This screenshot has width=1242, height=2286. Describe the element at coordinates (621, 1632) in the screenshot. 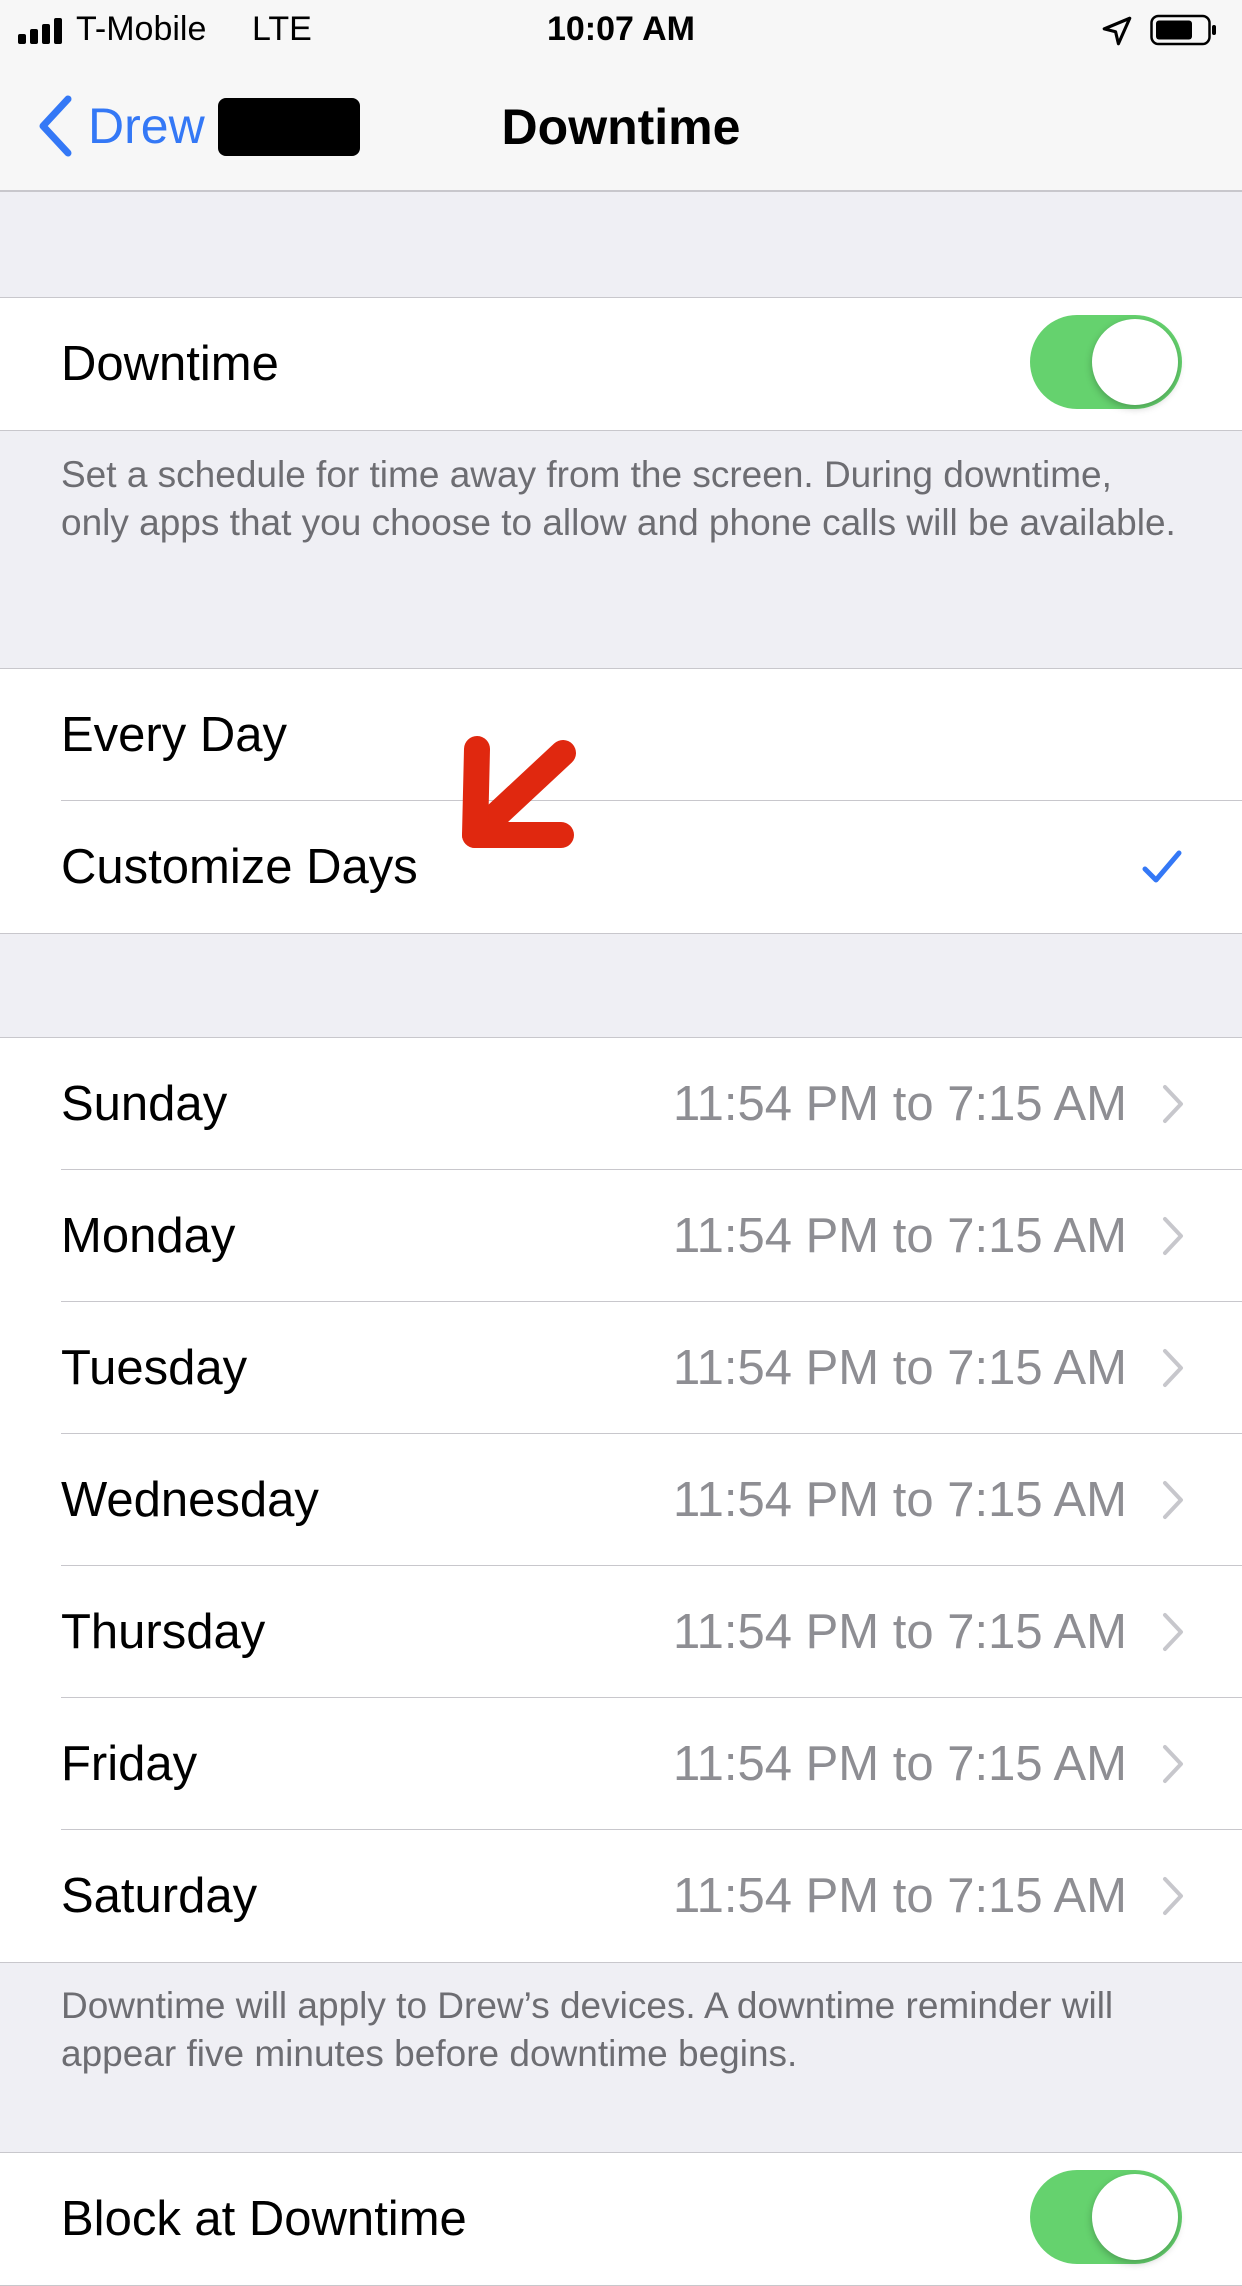

I see `day-row-thursday: Thursday 11:54 PM to 7:15 AM` at that location.